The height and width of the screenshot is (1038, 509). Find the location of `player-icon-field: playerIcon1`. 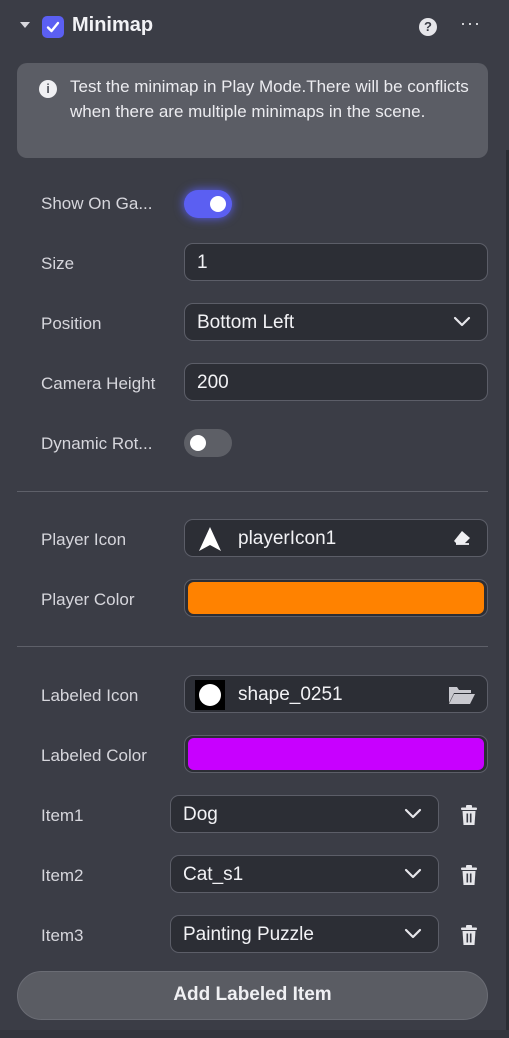

player-icon-field: playerIcon1 is located at coordinates (336, 538).